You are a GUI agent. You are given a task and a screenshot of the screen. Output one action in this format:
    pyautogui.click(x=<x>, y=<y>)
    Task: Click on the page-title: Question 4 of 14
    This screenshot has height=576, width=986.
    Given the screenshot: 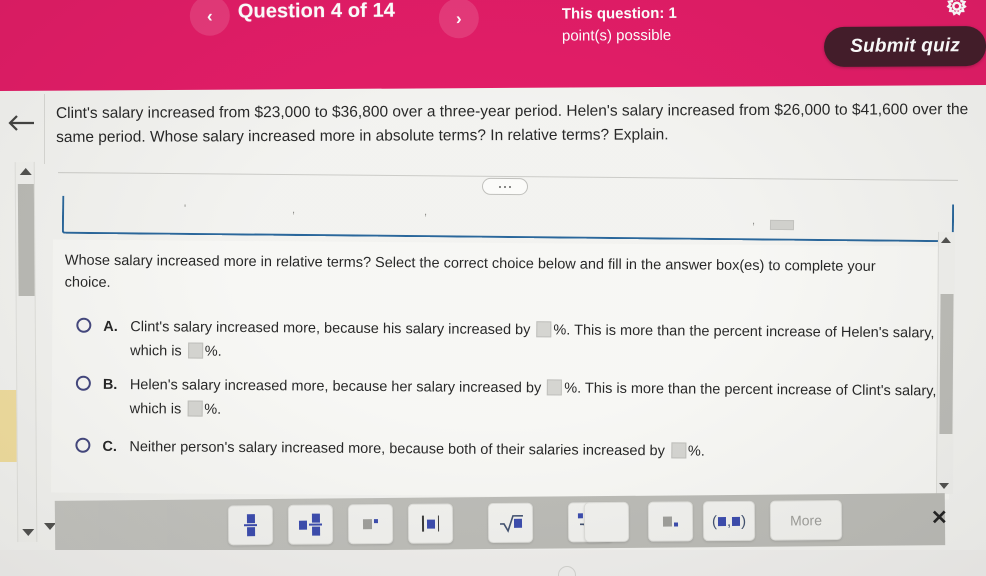 What is the action you would take?
    pyautogui.click(x=316, y=11)
    